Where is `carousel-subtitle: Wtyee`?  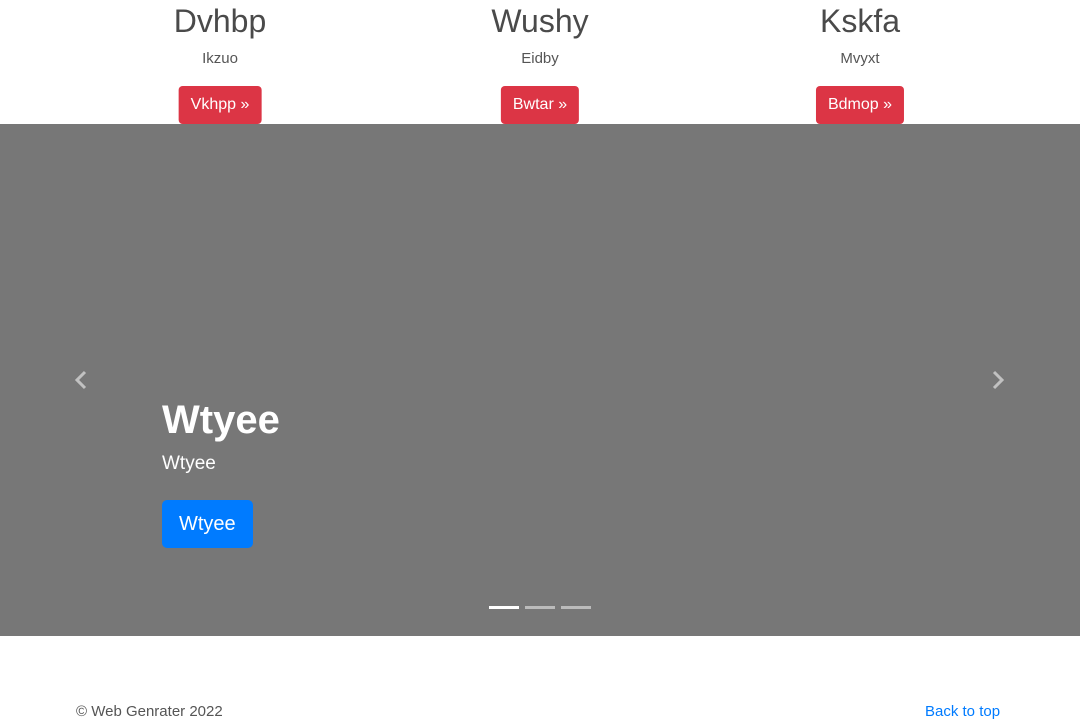 carousel-subtitle: Wtyee is located at coordinates (189, 463).